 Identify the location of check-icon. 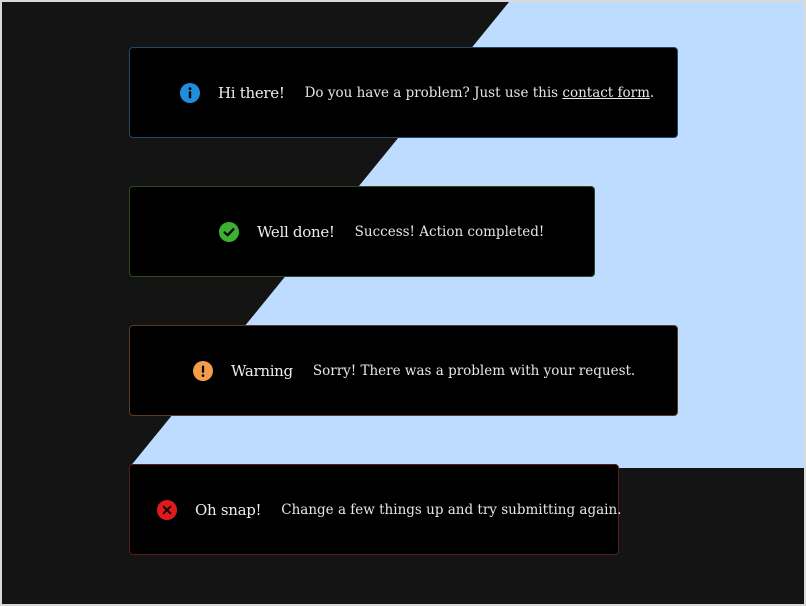
(229, 231).